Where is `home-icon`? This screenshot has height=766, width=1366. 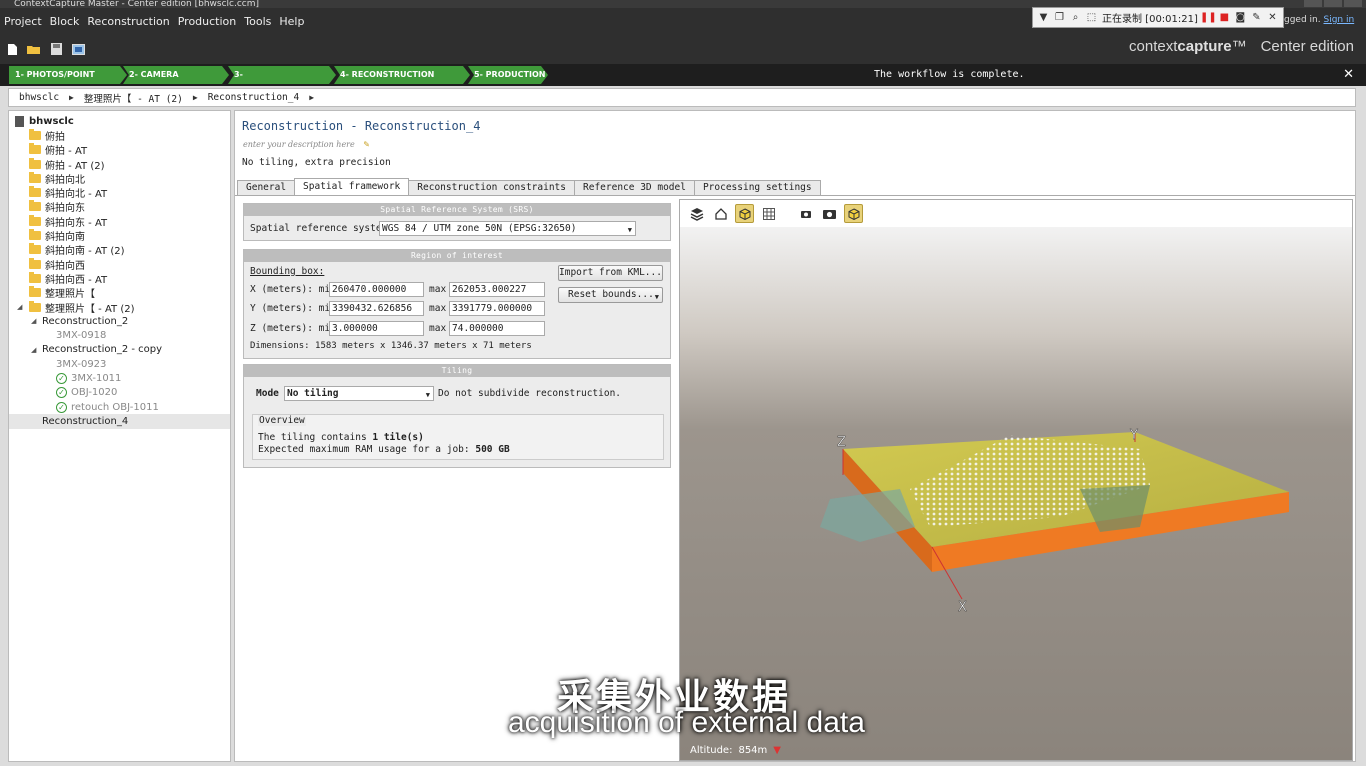 home-icon is located at coordinates (720, 213).